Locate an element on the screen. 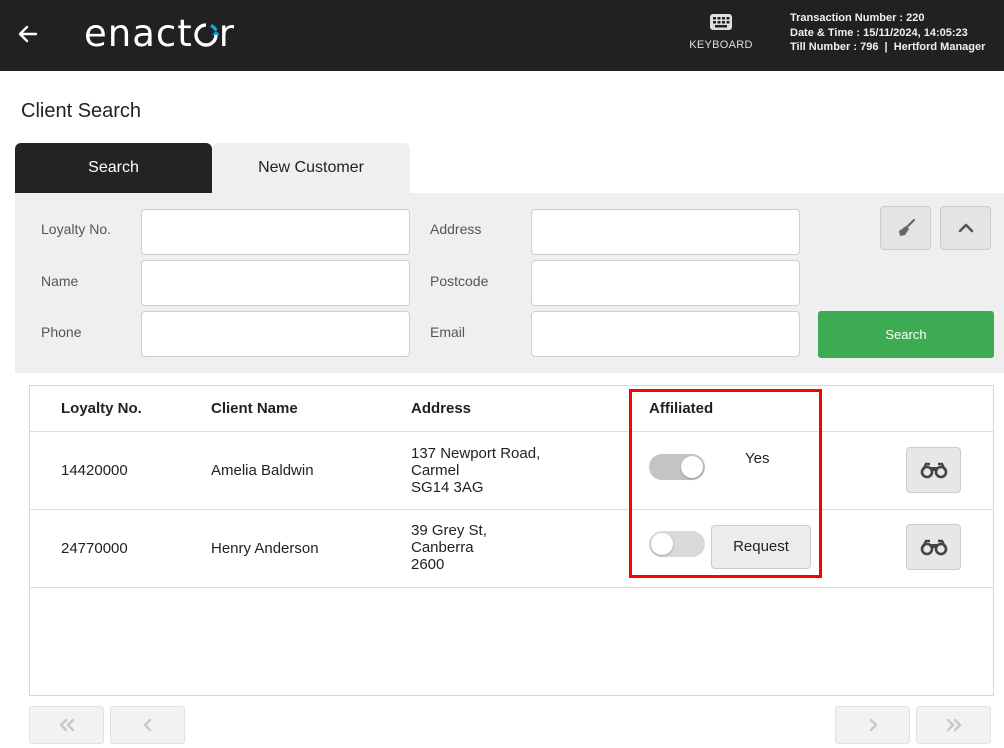  column-header-loyalty: Loyalty No. is located at coordinates (101, 408).